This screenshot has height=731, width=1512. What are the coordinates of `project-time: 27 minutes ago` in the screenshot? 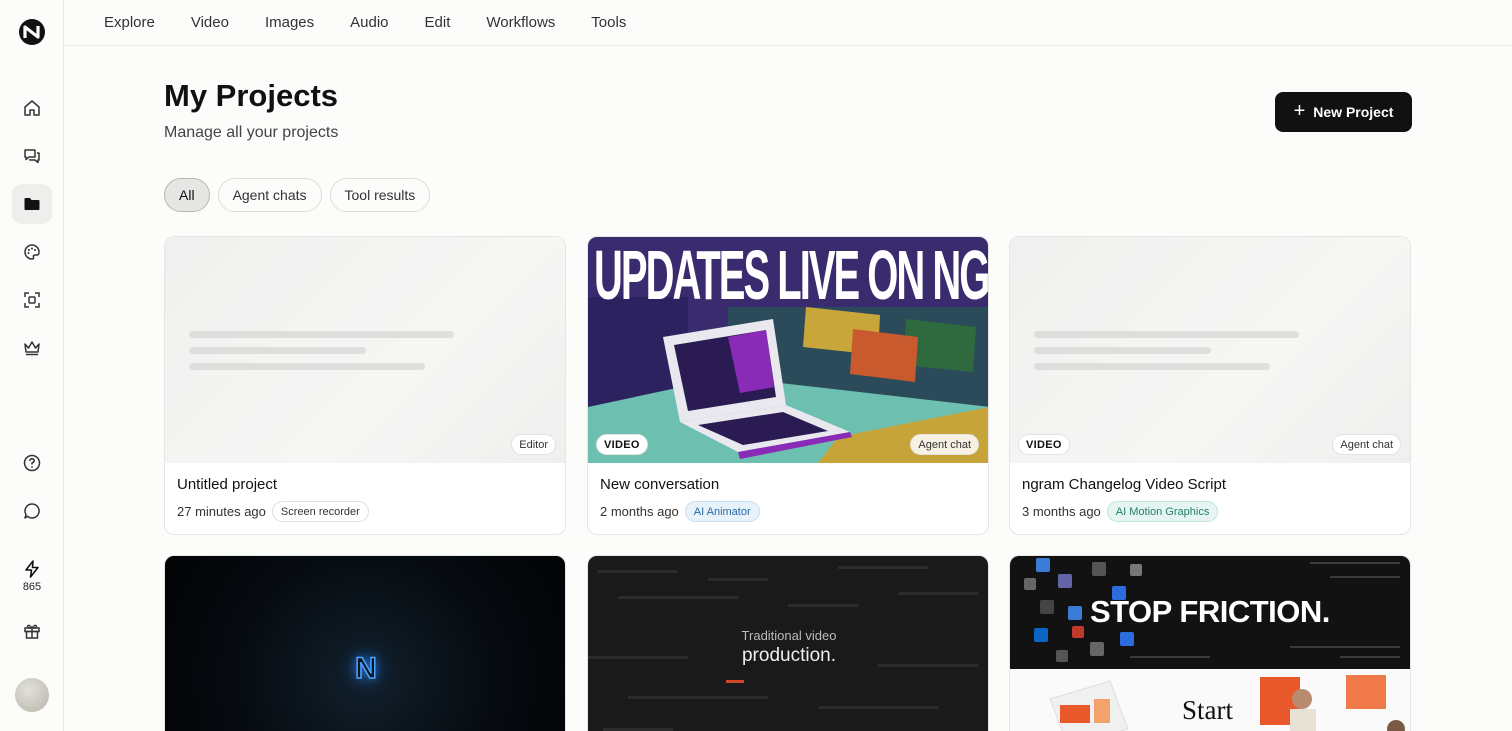 It's located at (221, 511).